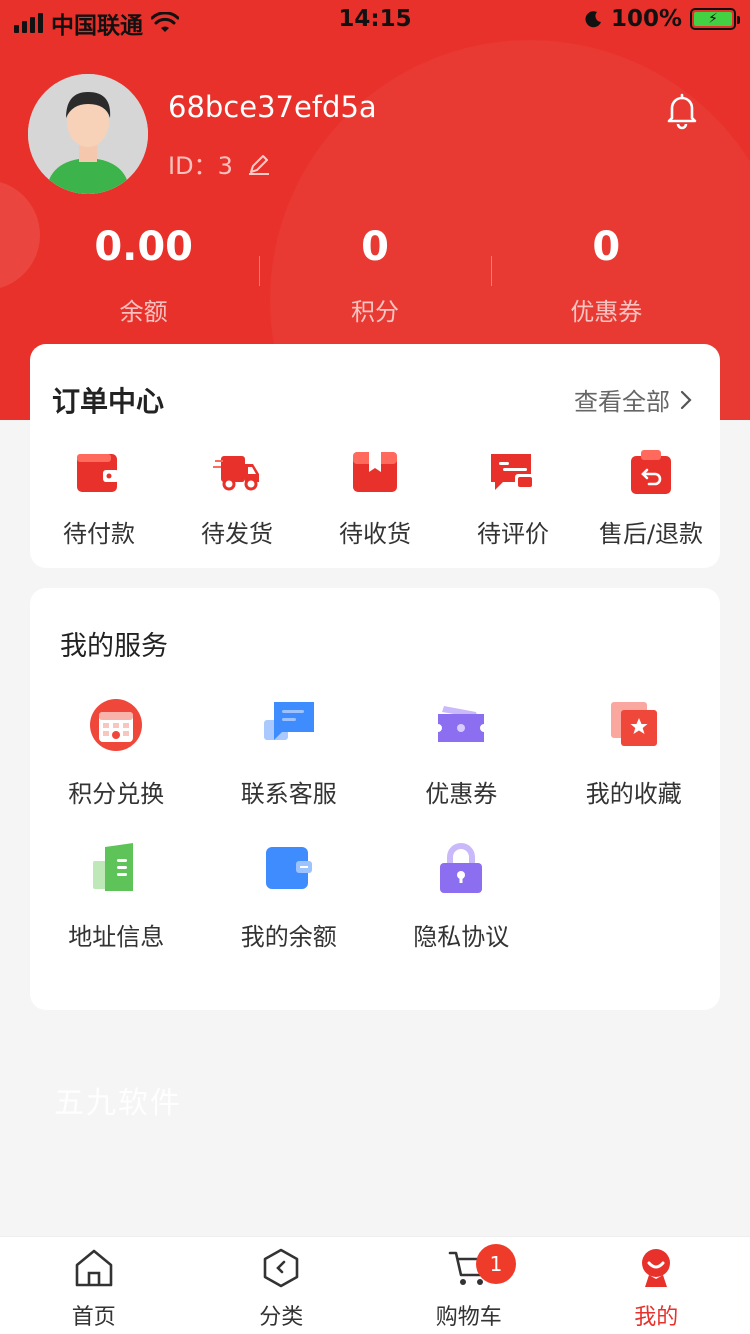 The height and width of the screenshot is (1334, 750). What do you see at coordinates (461, 937) in the screenshot?
I see `service-label: 隐私协议` at bounding box center [461, 937].